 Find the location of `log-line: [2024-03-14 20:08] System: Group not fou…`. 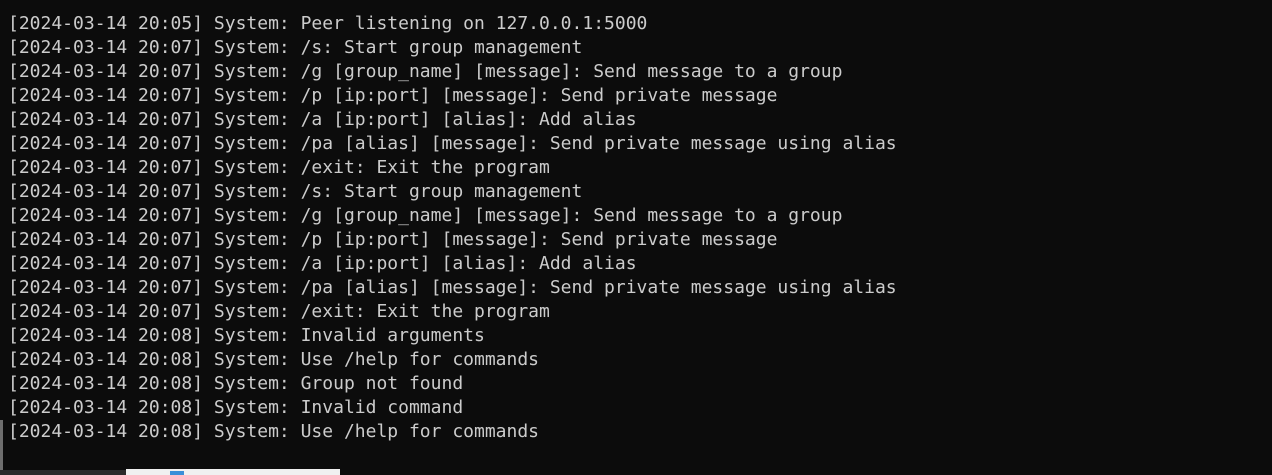

log-line: [2024-03-14 20:08] System: Group not fou… is located at coordinates (236, 383).